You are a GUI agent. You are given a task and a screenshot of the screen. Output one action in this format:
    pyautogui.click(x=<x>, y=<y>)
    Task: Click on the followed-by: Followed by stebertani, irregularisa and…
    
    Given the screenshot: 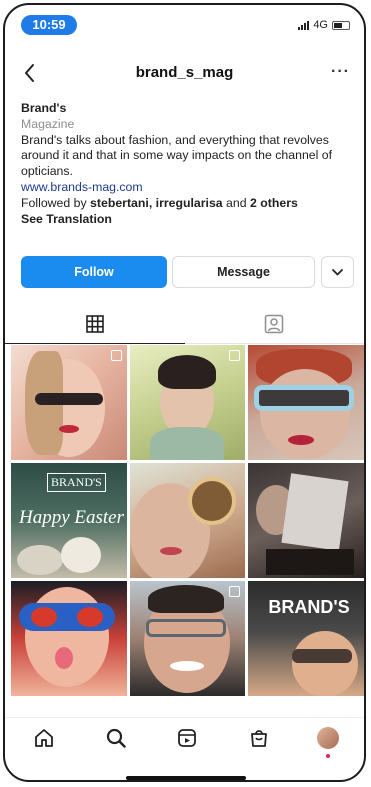 What is the action you would take?
    pyautogui.click(x=186, y=204)
    